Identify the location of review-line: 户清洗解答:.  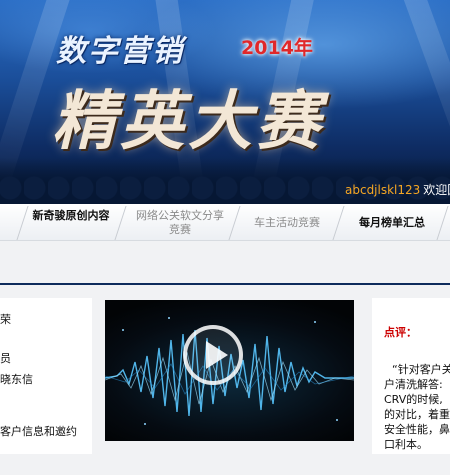
(413, 384).